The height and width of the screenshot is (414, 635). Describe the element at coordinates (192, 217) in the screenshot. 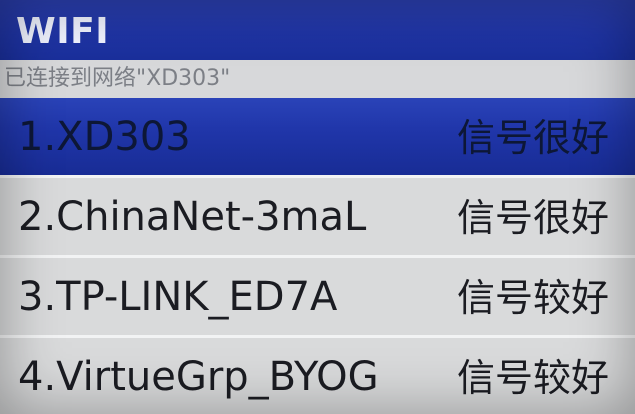

I see `network-ssid: 2.ChinaNet-3maL` at that location.